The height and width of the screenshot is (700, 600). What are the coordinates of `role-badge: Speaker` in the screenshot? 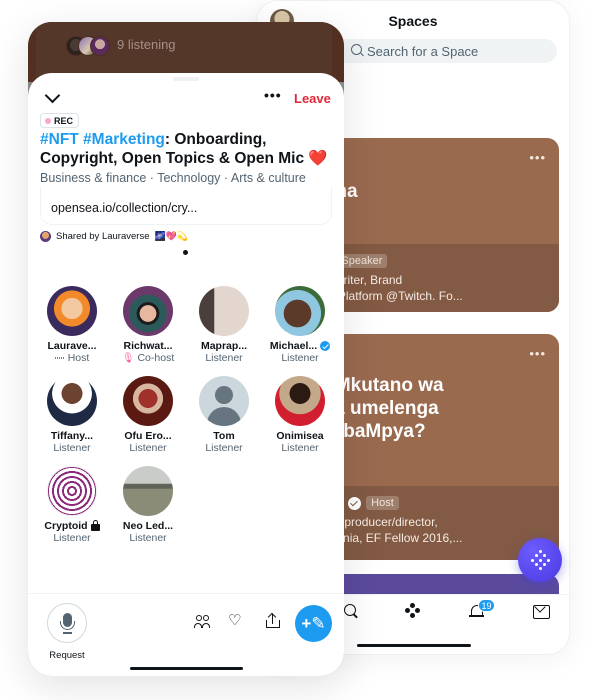 It's located at (362, 261).